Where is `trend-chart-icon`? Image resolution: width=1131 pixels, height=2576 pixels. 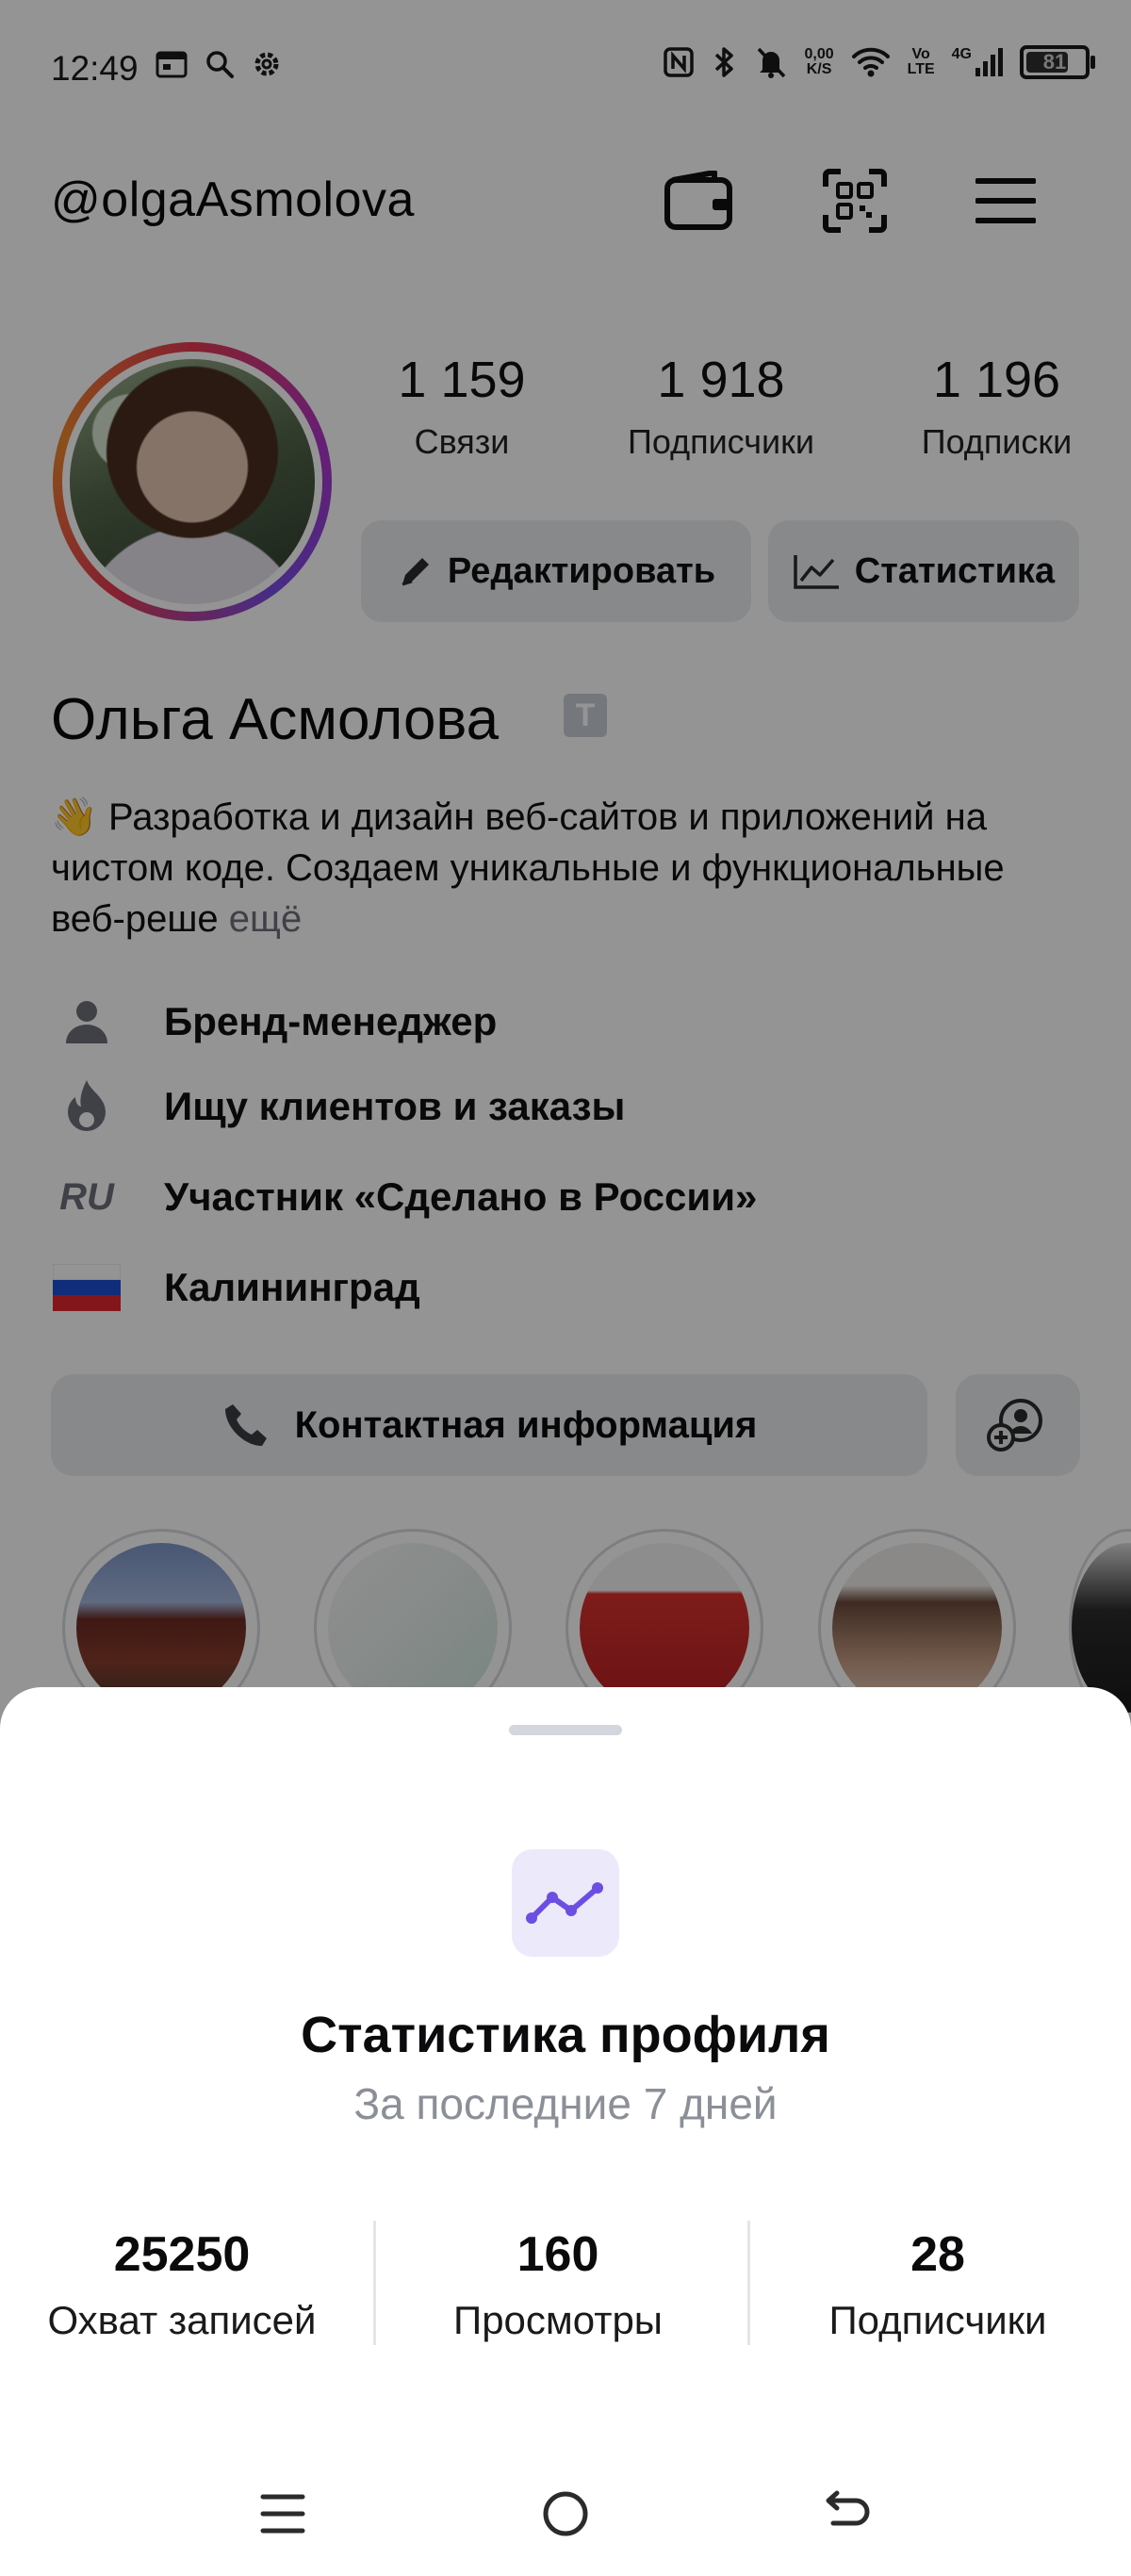
trend-chart-icon is located at coordinates (565, 1903).